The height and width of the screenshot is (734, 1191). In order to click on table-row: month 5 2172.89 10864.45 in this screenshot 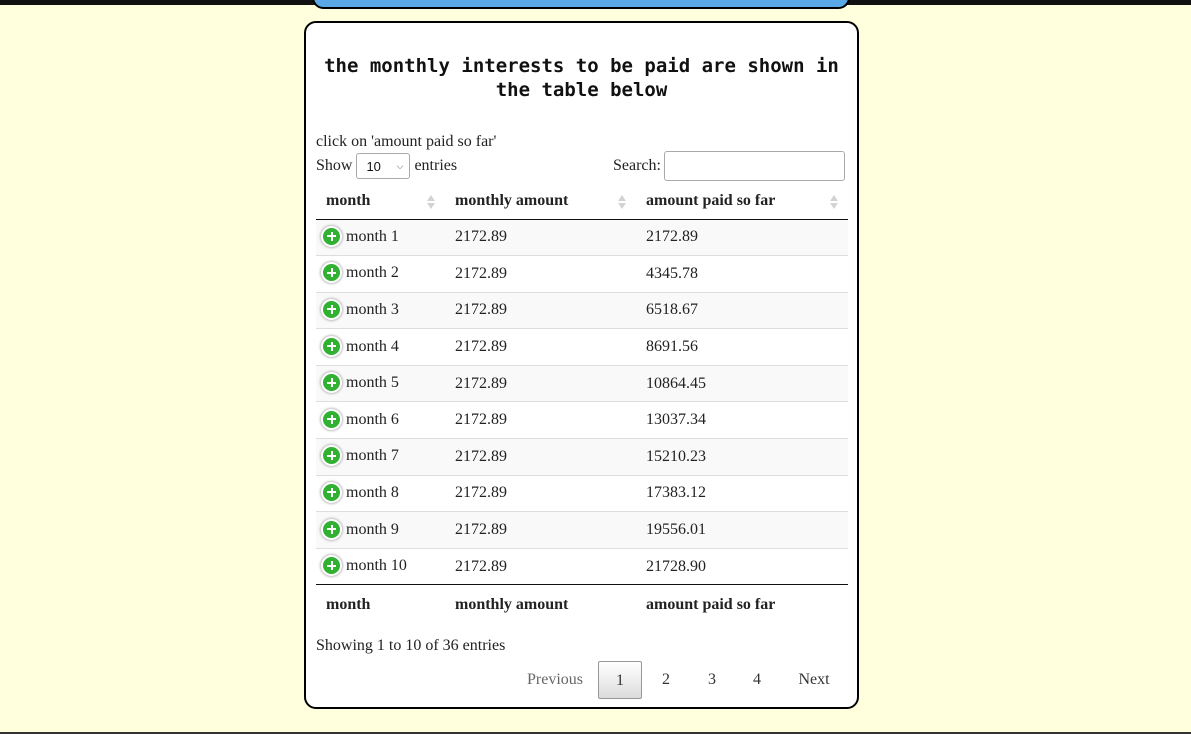, I will do `click(582, 383)`.